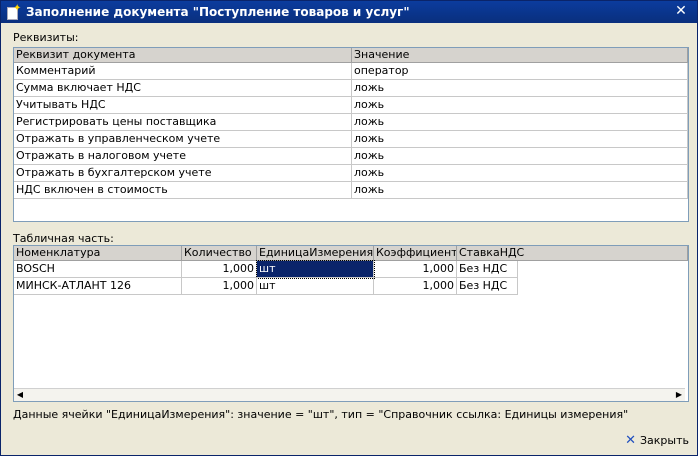 Image resolution: width=698 pixels, height=456 pixels. Describe the element at coordinates (681, 11) in the screenshot. I see `close-window-icon: ✕` at that location.